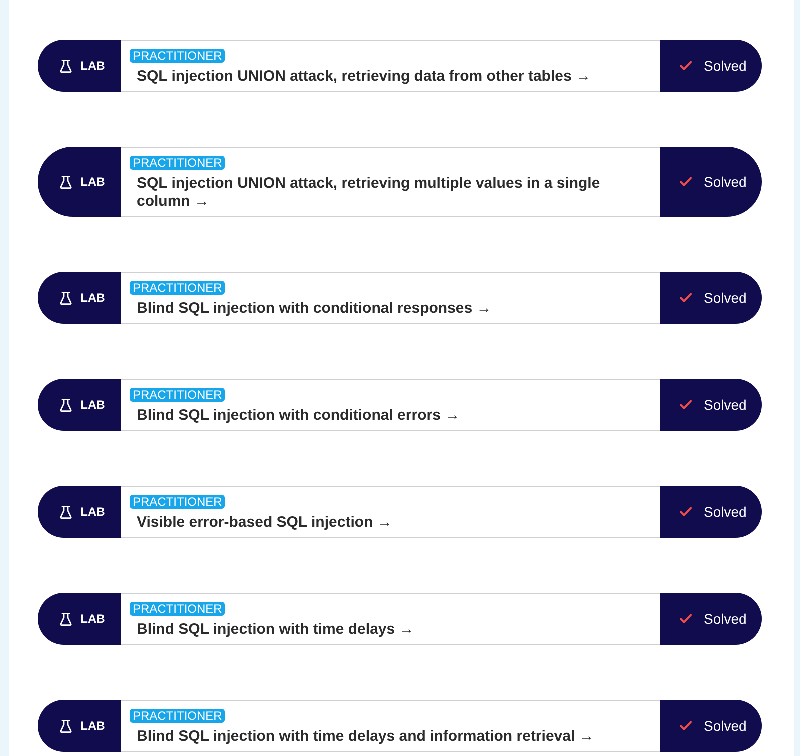 The image size is (800, 756). I want to click on lab-title-link: Blind SQL injection with time delays and information retrieval →, so click(365, 737).